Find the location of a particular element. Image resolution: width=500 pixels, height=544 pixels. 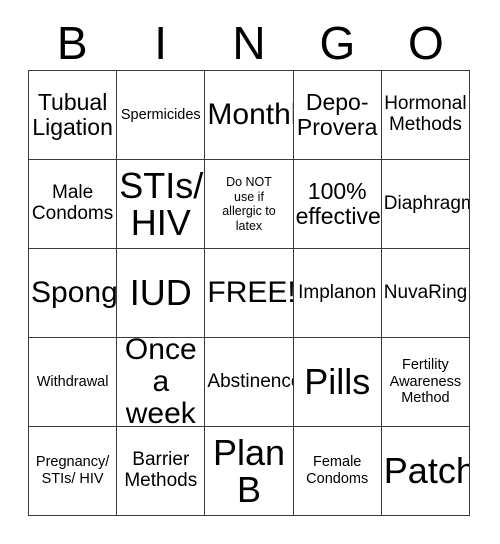

bingo-cell-label: STIs/ HIV is located at coordinates (161, 203).